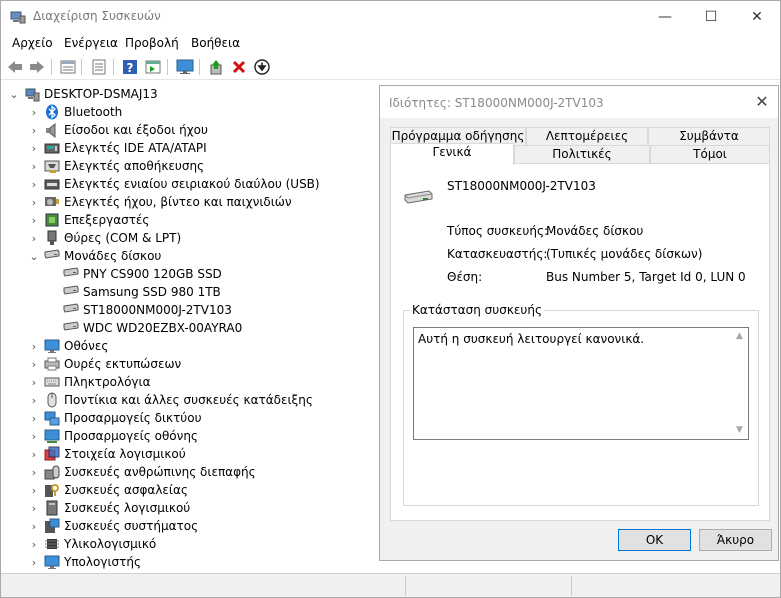  I want to click on tree-category-label: Είσοδοι και έξοδοι ήχου, so click(136, 130).